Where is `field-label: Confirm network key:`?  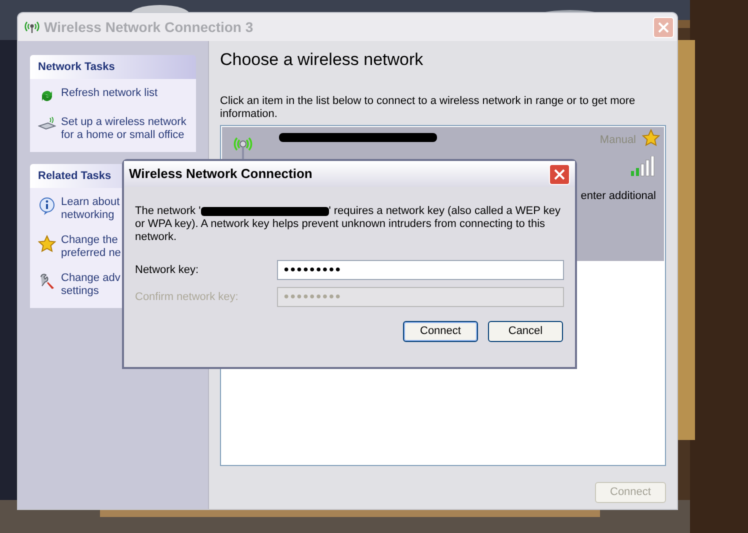
field-label: Confirm network key: is located at coordinates (187, 297).